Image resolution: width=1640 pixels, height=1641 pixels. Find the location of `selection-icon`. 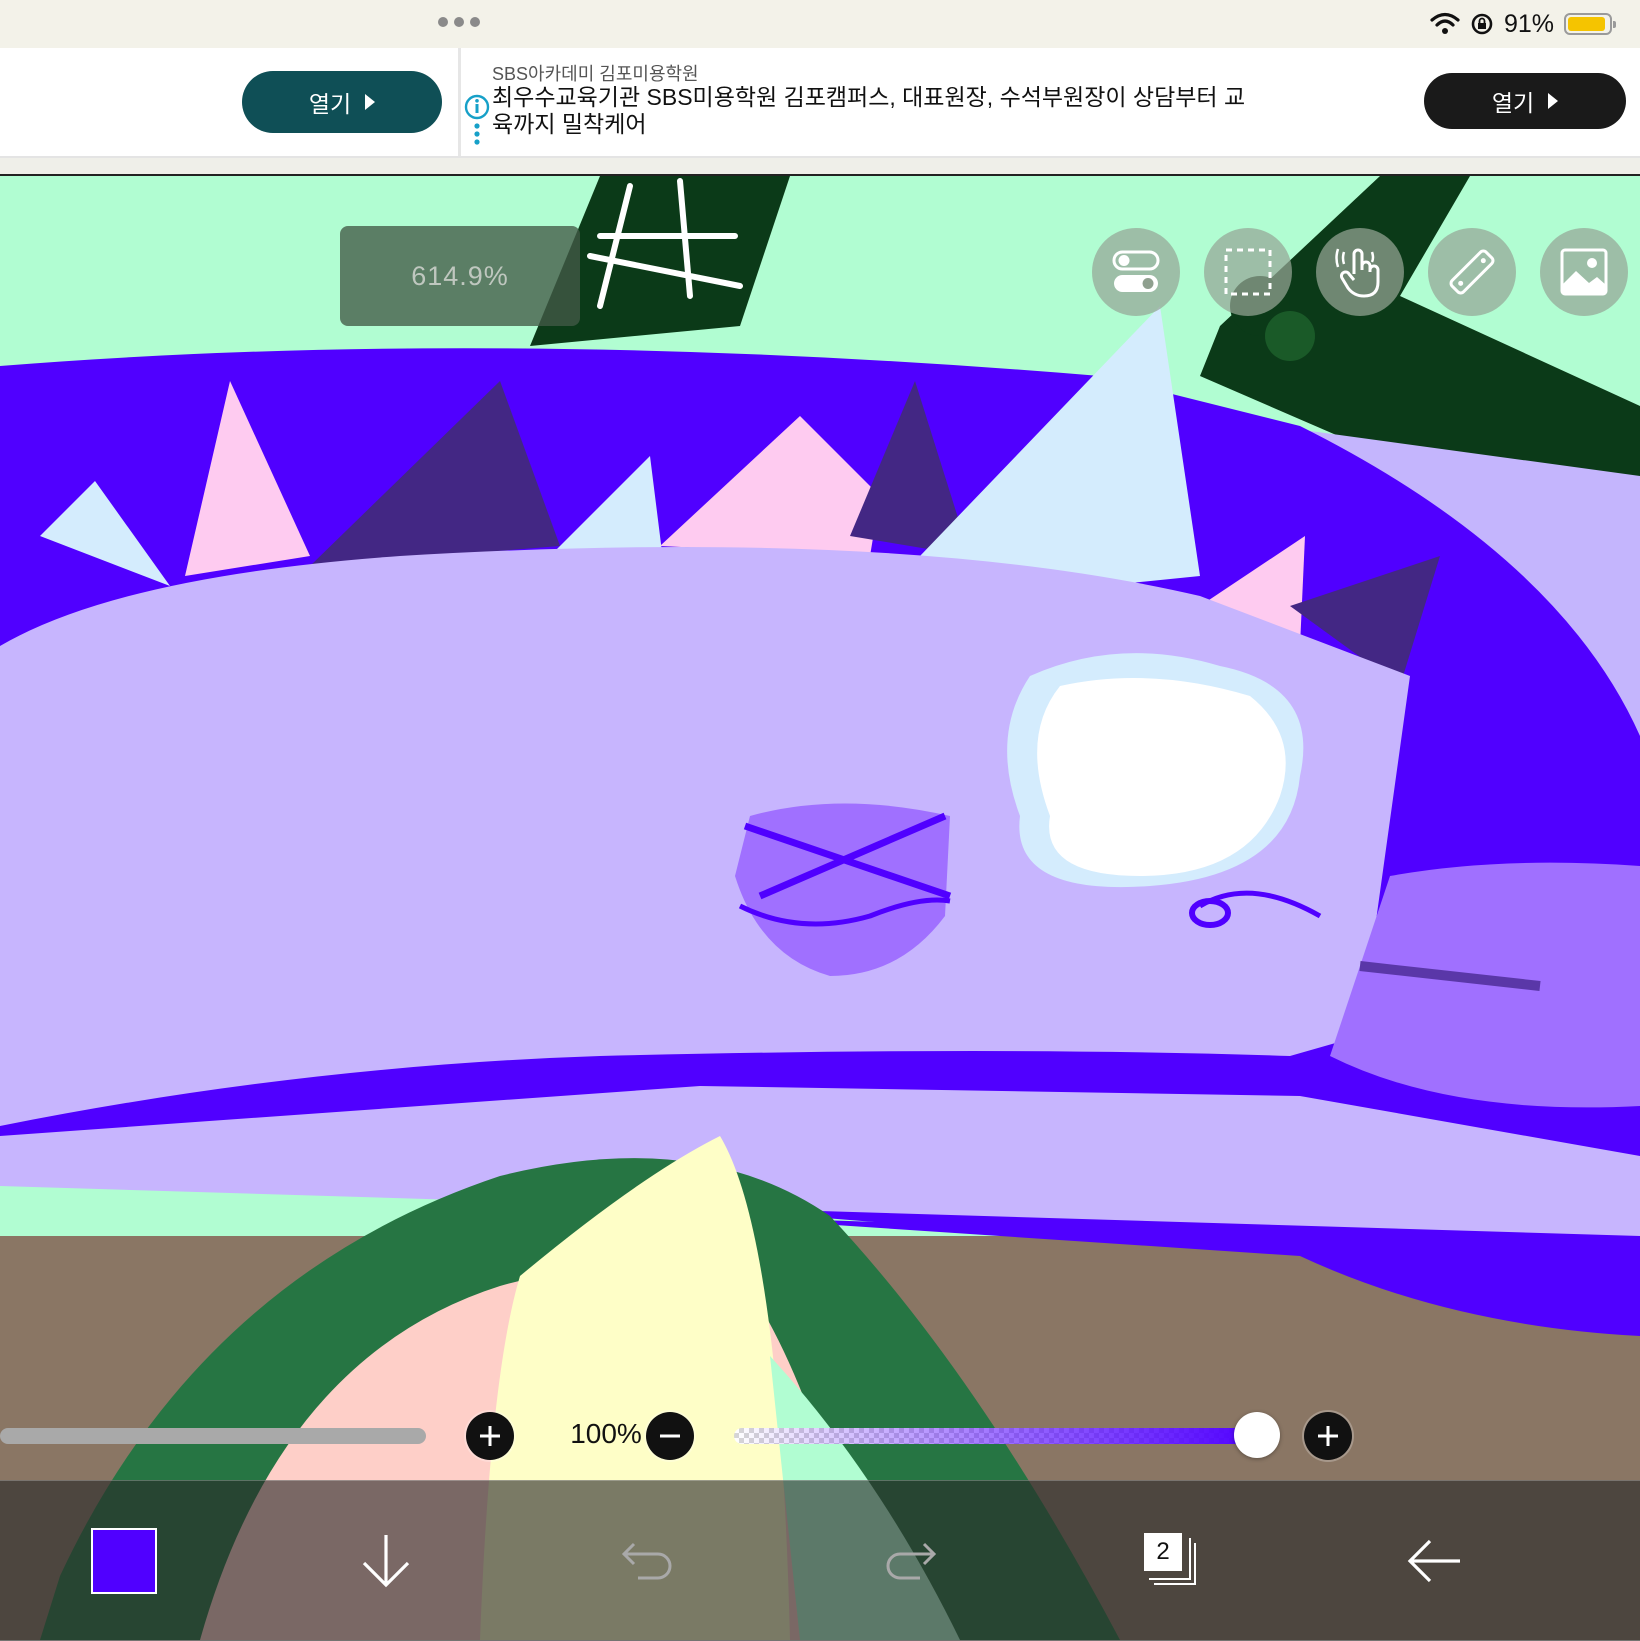

selection-icon is located at coordinates (1248, 272).